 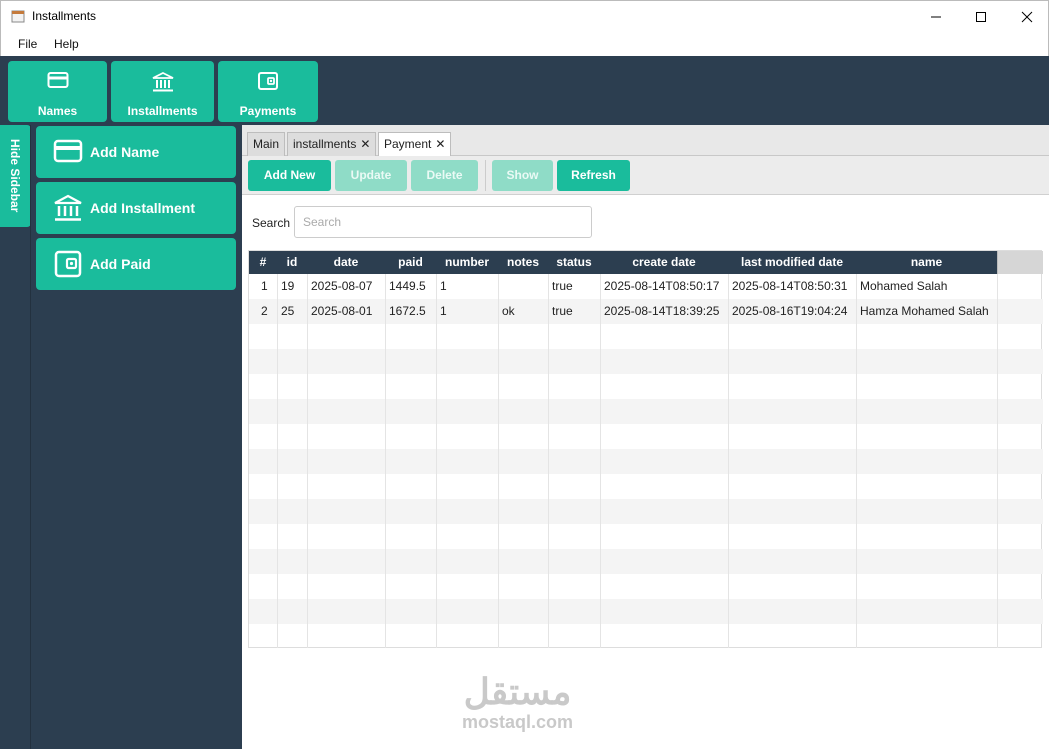 I want to click on menu-bar: File Help, so click(x=524, y=44).